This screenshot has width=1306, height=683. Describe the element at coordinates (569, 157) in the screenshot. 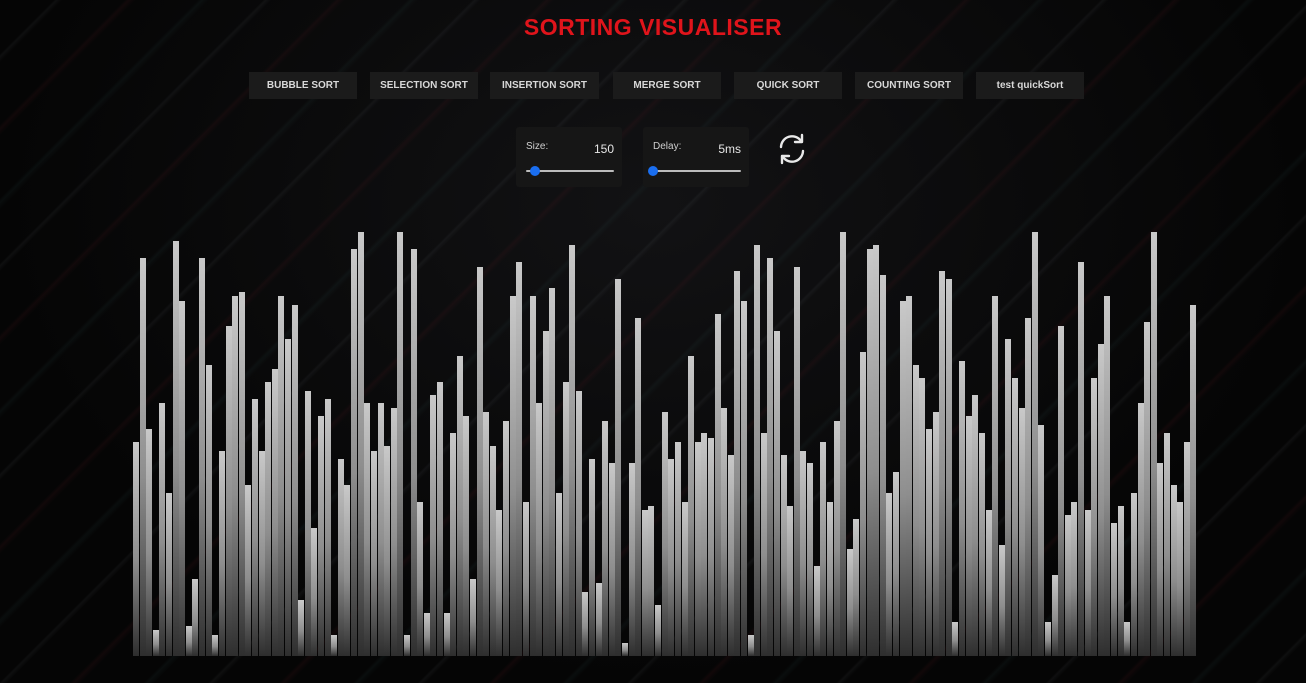

I see `size-control: Size: 150` at that location.